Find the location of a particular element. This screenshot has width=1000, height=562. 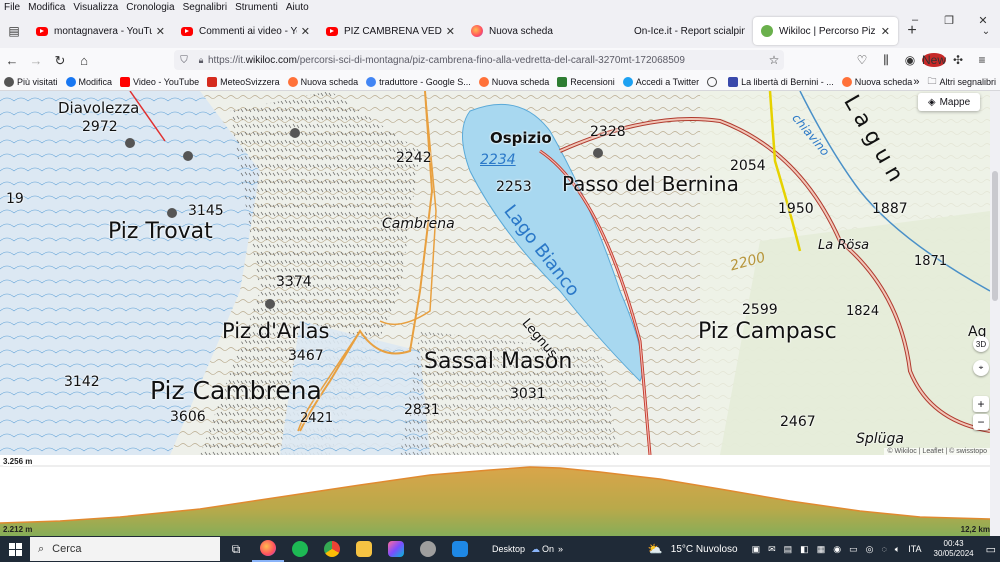

reload-button: ↻ is located at coordinates (60, 61).